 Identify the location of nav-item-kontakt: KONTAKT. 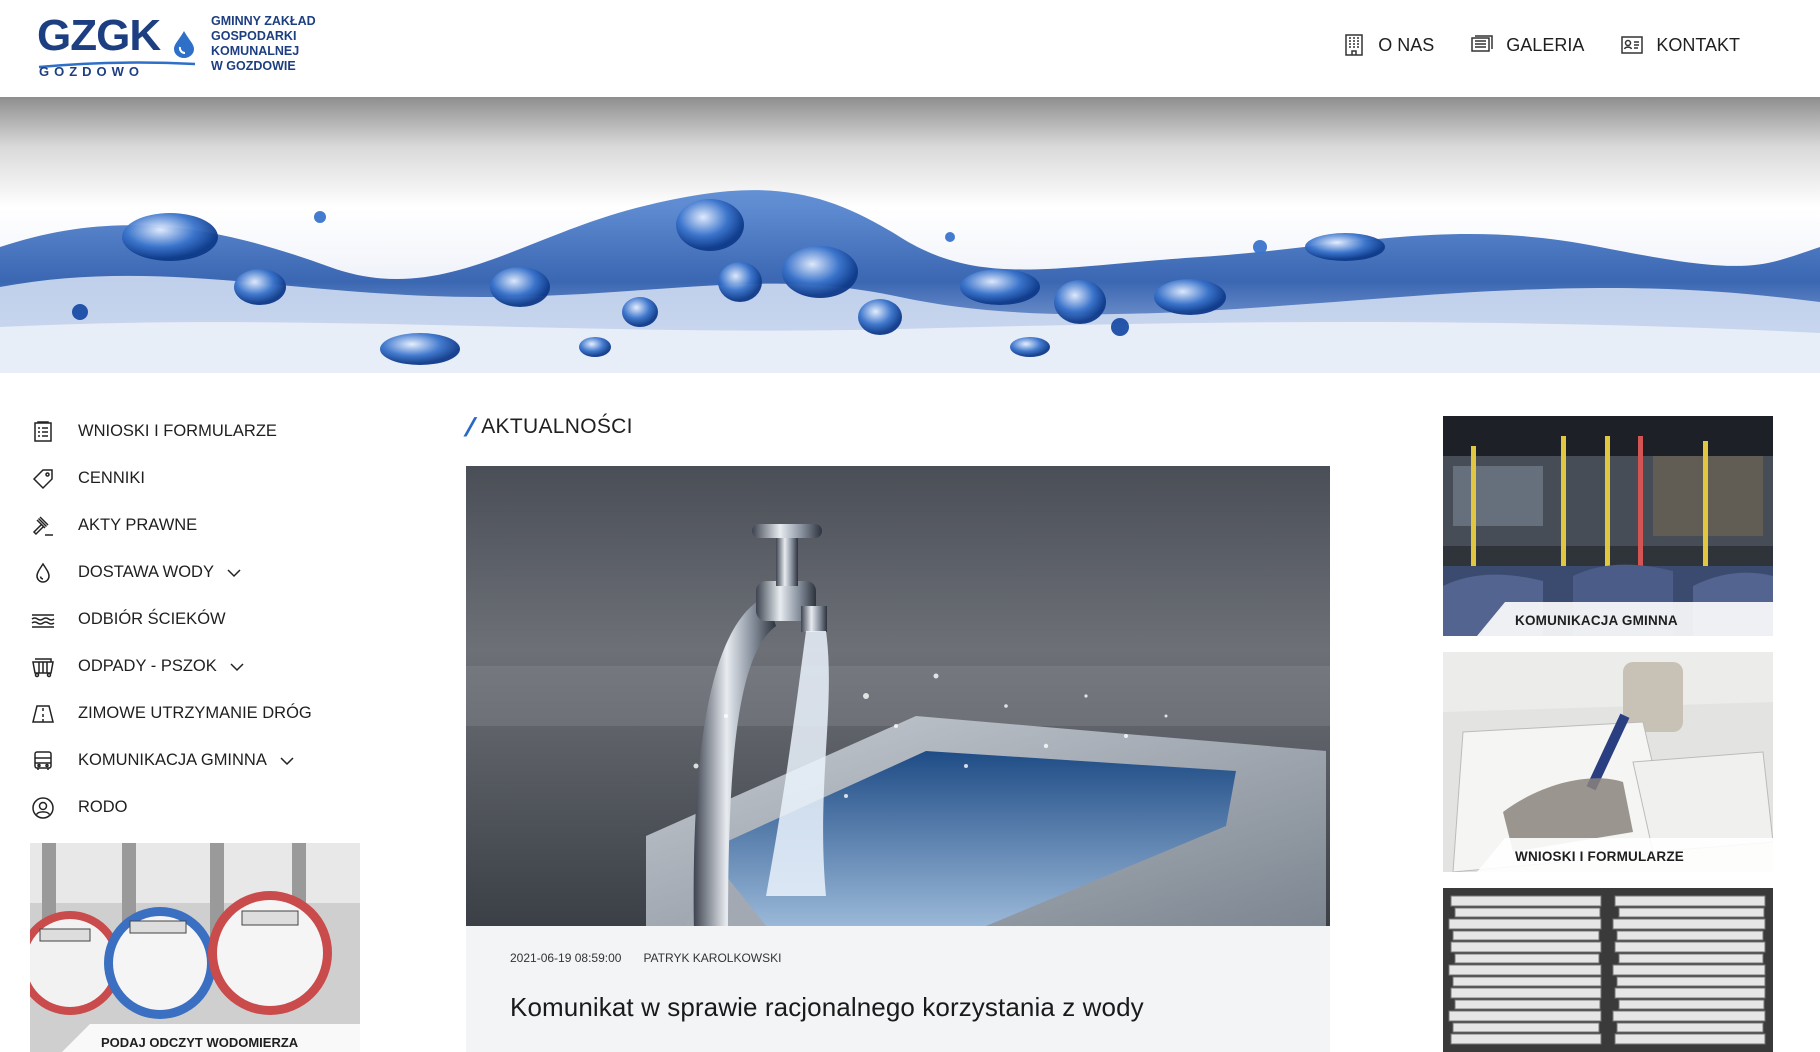
(1680, 45).